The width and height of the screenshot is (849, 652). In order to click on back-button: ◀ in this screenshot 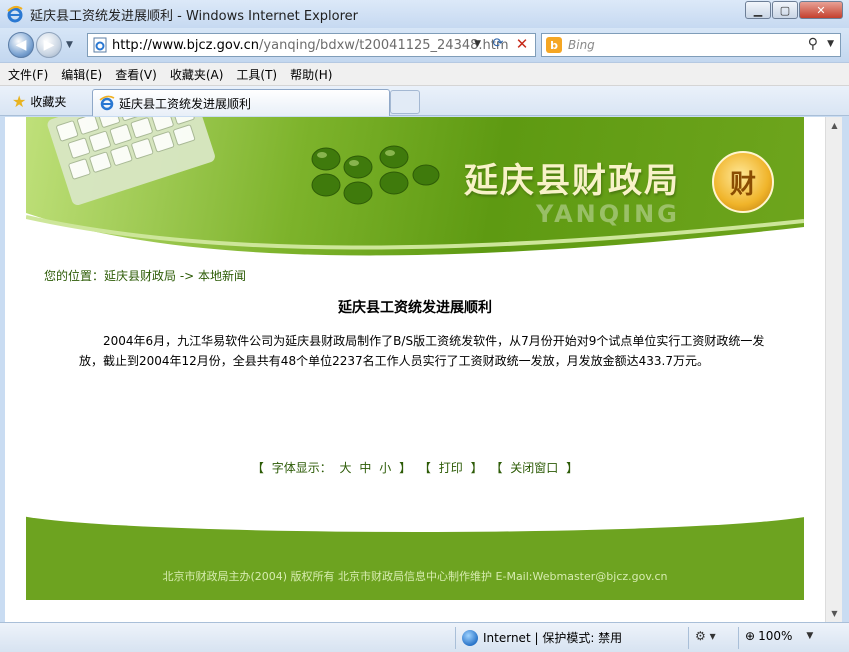, I will do `click(21, 45)`.